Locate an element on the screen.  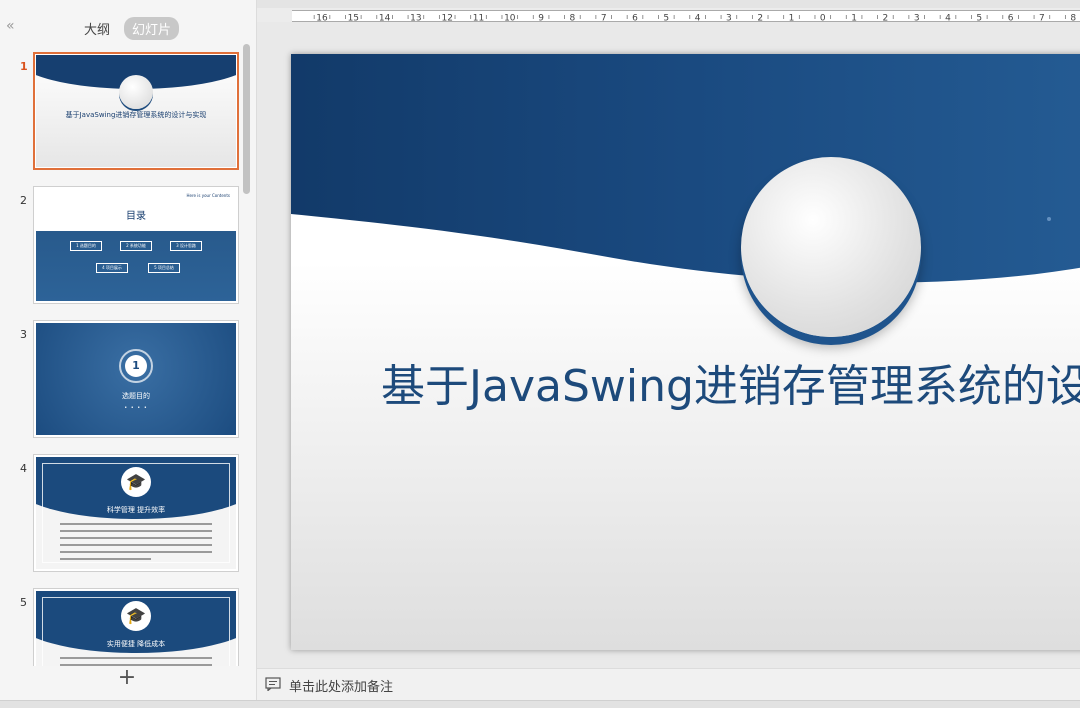
thumbnail-title: 目录 is located at coordinates (136, 216).